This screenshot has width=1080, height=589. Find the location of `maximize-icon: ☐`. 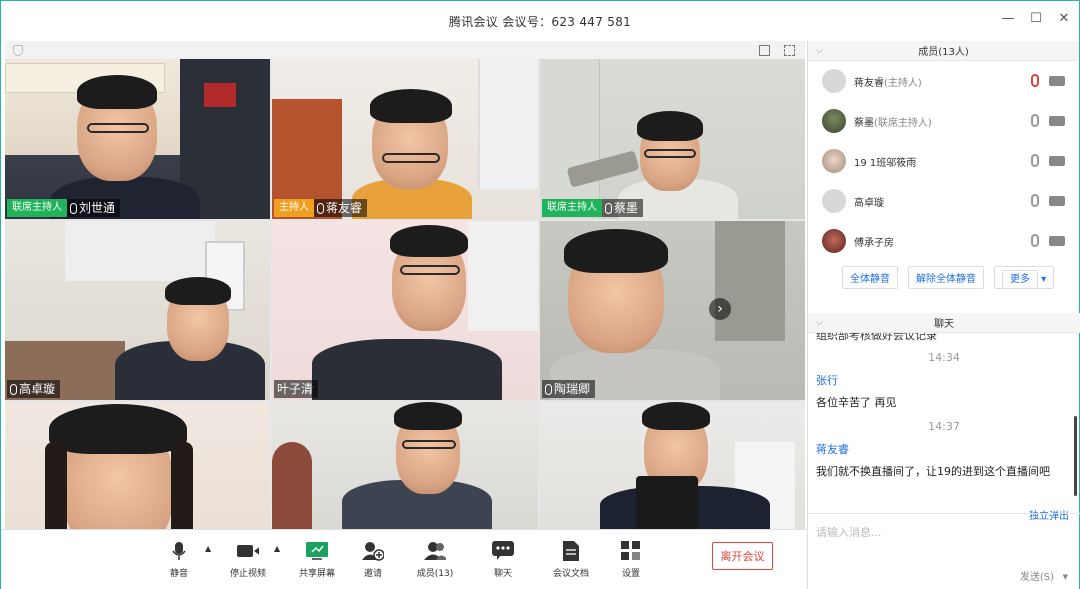

maximize-icon: ☐ is located at coordinates (1036, 18).